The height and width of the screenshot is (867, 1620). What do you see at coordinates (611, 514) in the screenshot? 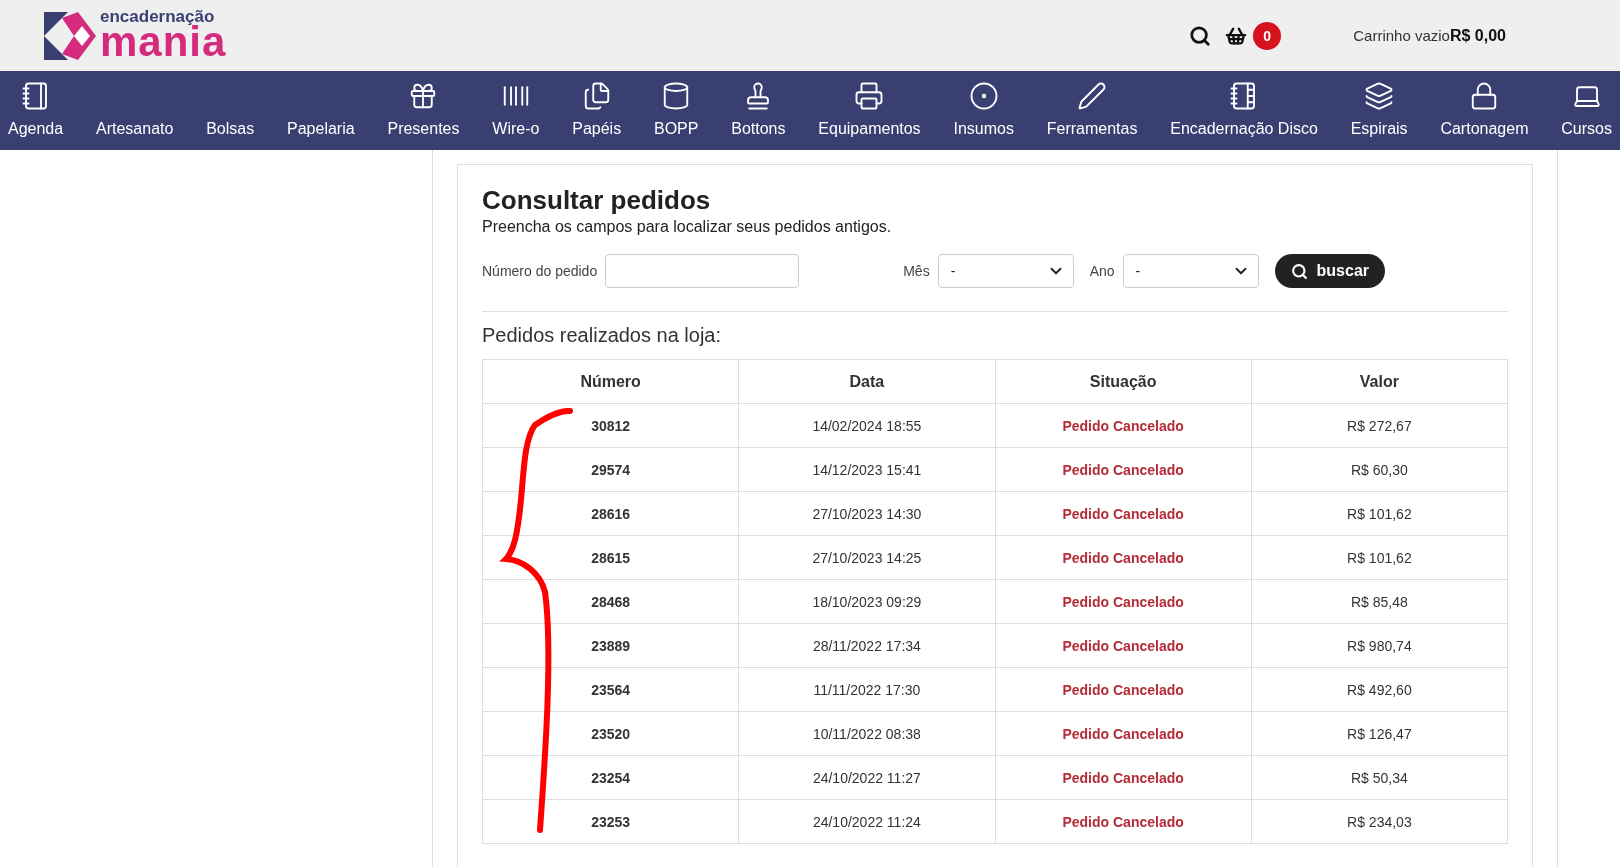
I see `table-cell: 28616` at bounding box center [611, 514].